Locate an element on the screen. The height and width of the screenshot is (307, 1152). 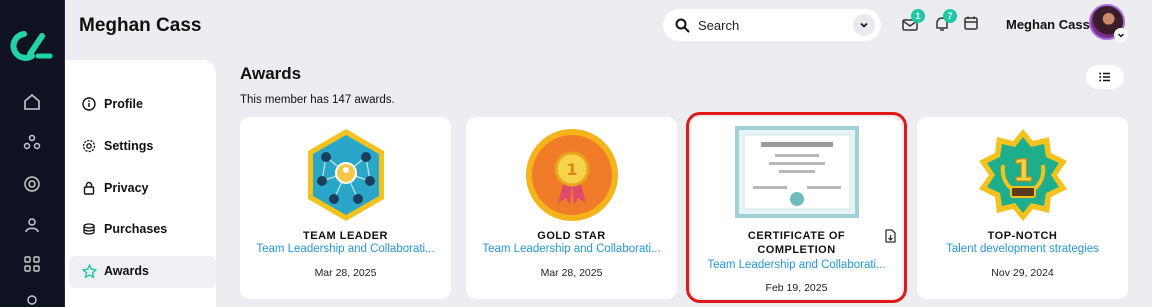
search-input: Search is located at coordinates (718, 25).